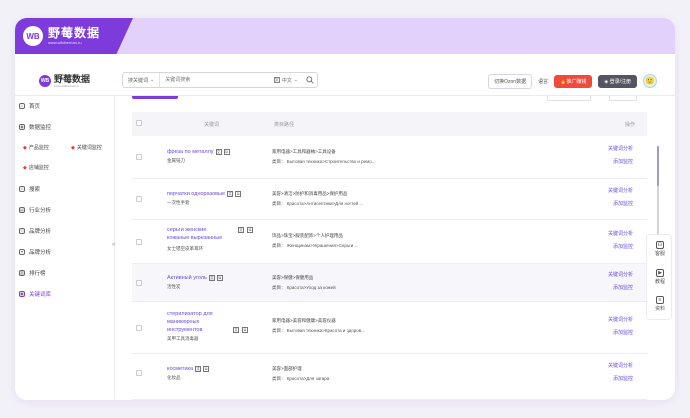 The image size is (690, 418). What do you see at coordinates (660, 245) in the screenshot?
I see `headset-icon: ☊` at bounding box center [660, 245].